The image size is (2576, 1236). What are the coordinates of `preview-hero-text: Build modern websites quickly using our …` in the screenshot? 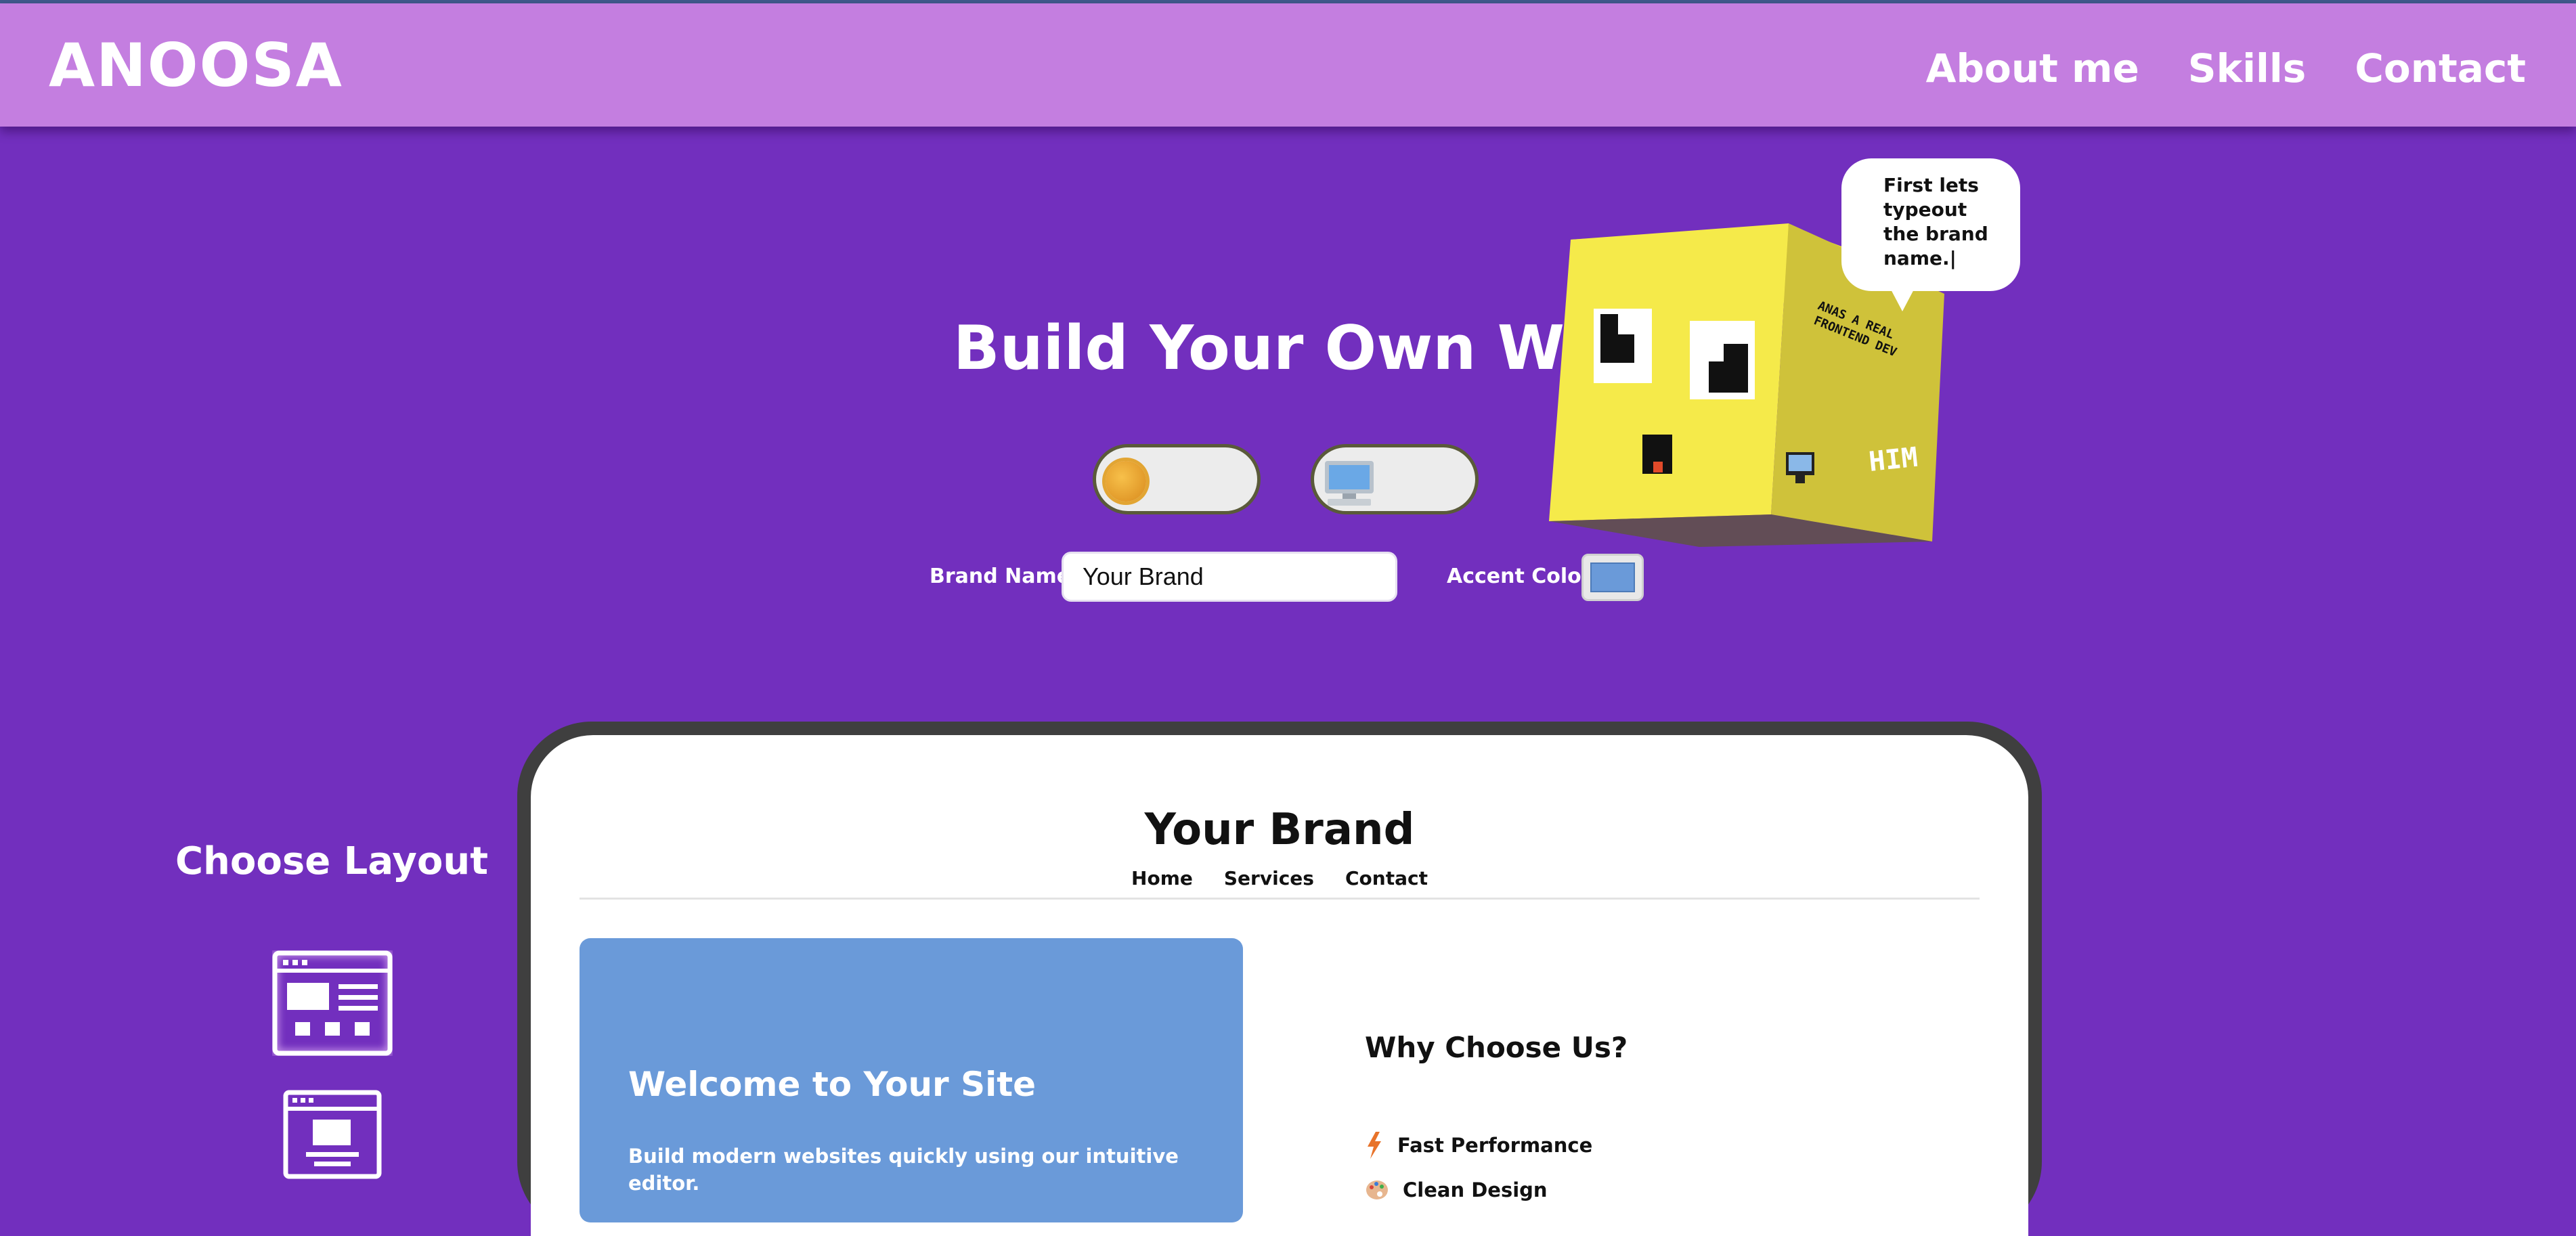 It's located at (903, 1170).